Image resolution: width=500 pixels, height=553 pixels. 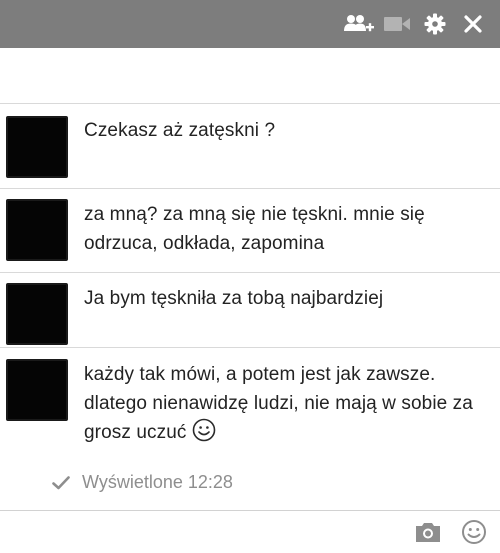 What do you see at coordinates (204, 430) in the screenshot?
I see `smiley-icon` at bounding box center [204, 430].